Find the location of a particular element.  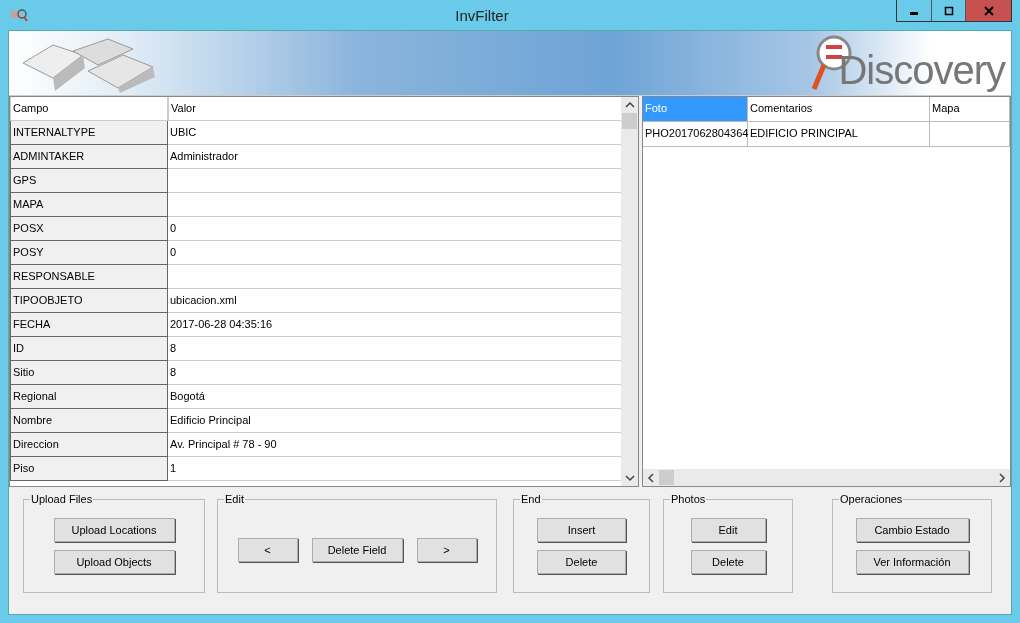

field-name-cell: GPS is located at coordinates (89, 181).